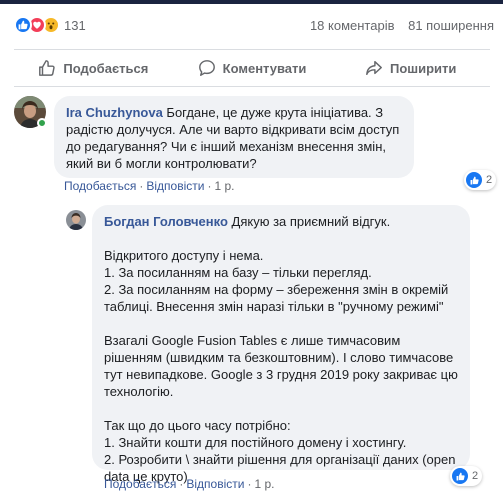  I want to click on comment-meta-2: Подобається · Відповісти · 1 р., so click(189, 484).